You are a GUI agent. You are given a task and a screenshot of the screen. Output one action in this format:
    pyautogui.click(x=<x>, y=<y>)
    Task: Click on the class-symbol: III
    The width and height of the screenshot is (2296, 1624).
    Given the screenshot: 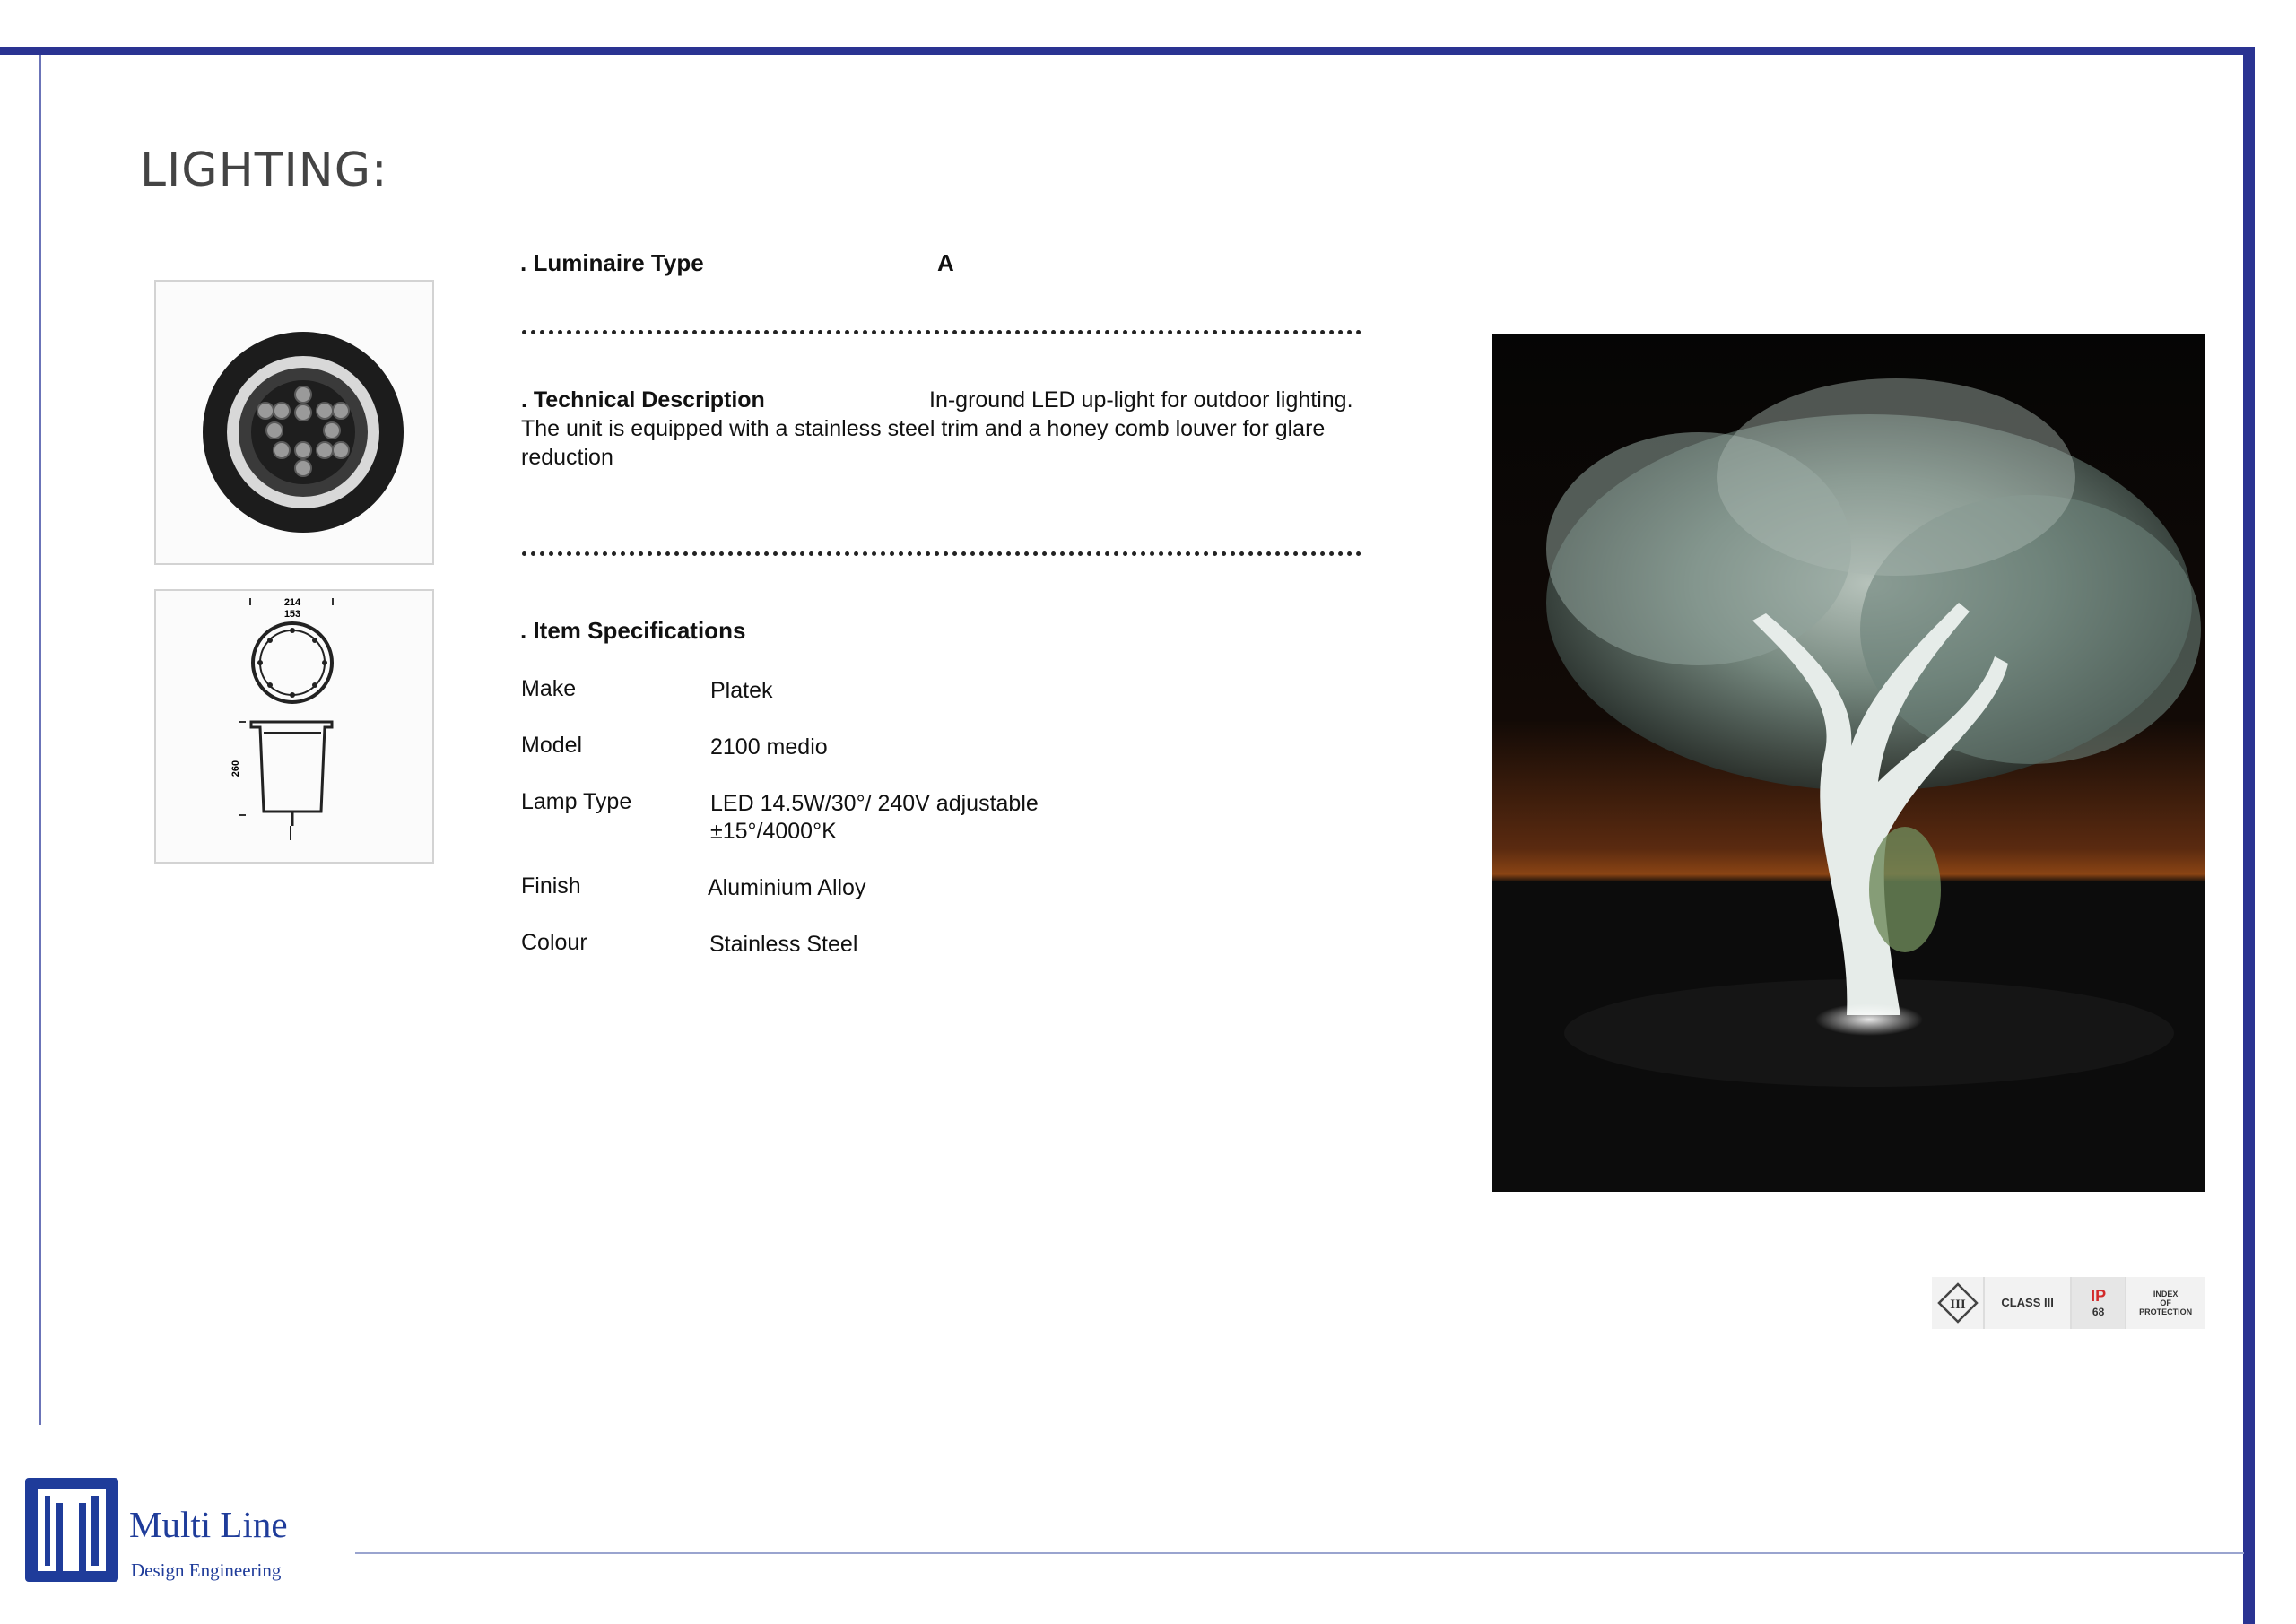 What is the action you would take?
    pyautogui.click(x=1958, y=1305)
    